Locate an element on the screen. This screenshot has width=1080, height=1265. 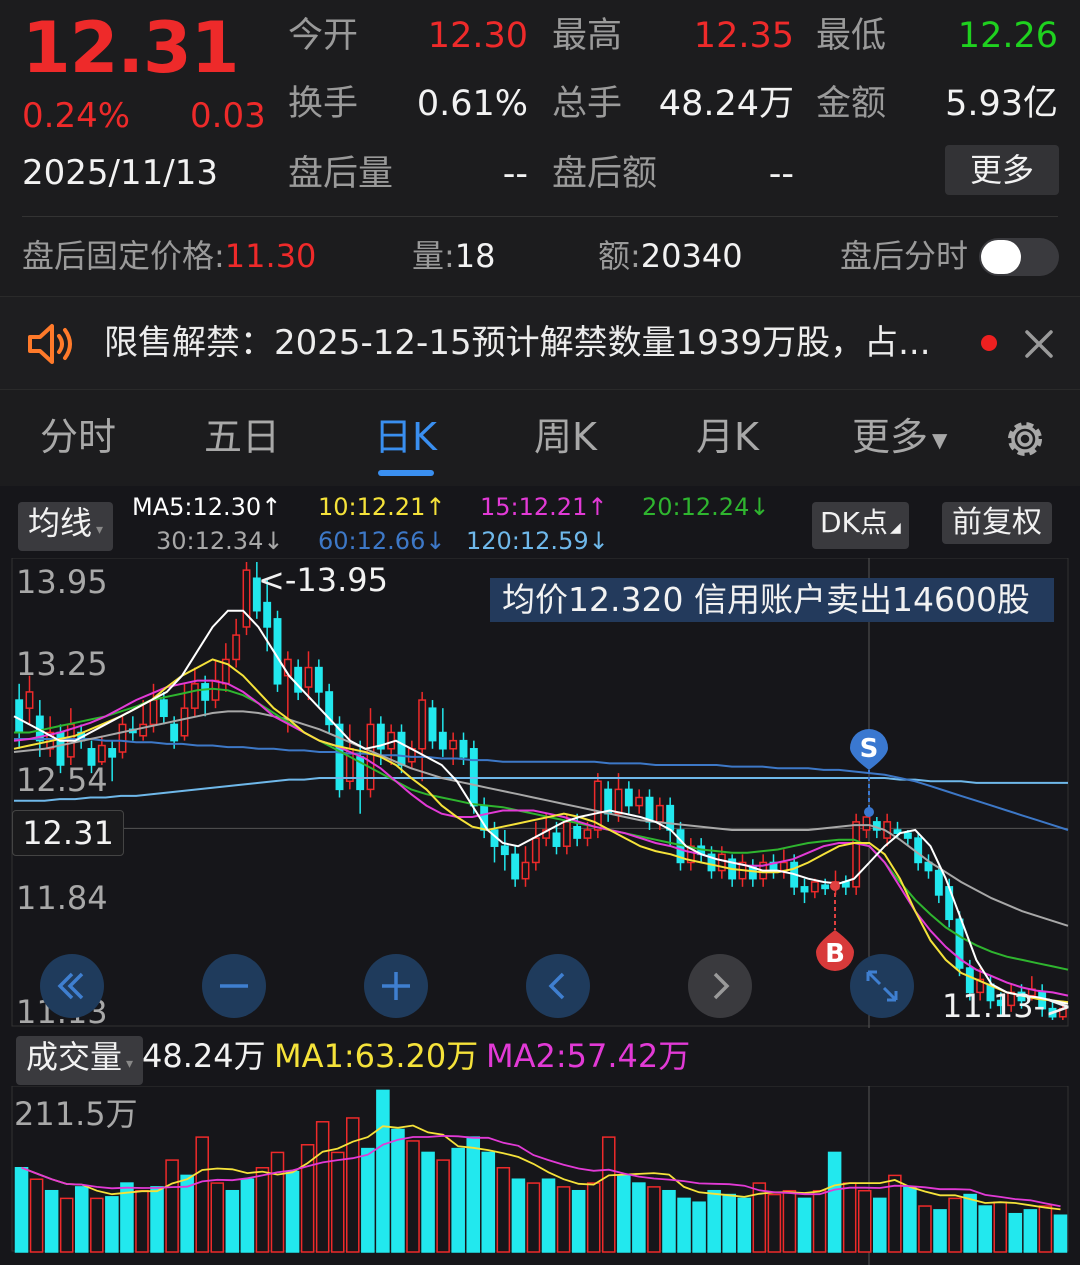
dk-point-label: DK点 is located at coordinates (854, 522).